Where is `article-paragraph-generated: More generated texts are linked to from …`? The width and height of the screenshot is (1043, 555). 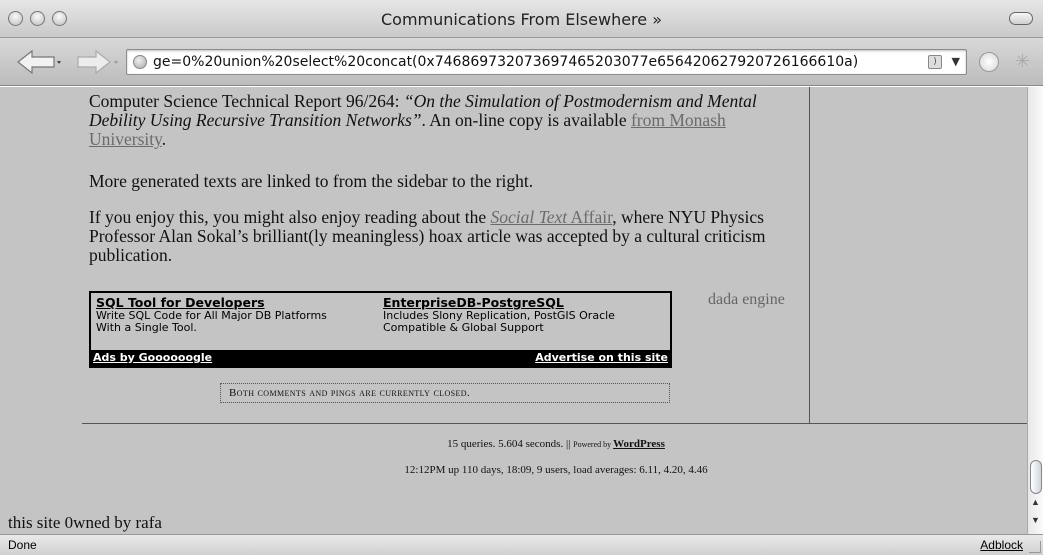 article-paragraph-generated: More generated texts are linked to from … is located at coordinates (311, 181).